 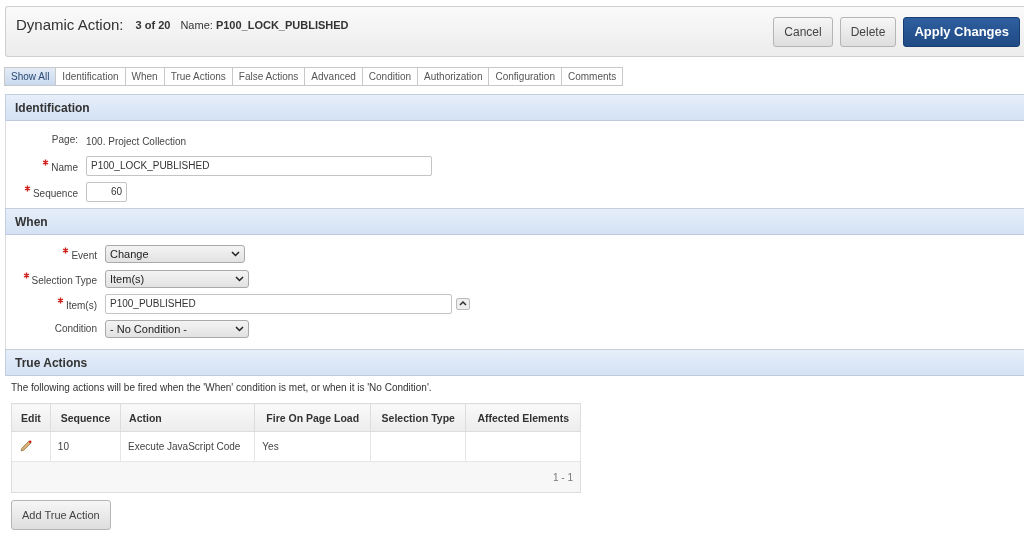 What do you see at coordinates (85, 417) in the screenshot?
I see `column-header: Sequence` at bounding box center [85, 417].